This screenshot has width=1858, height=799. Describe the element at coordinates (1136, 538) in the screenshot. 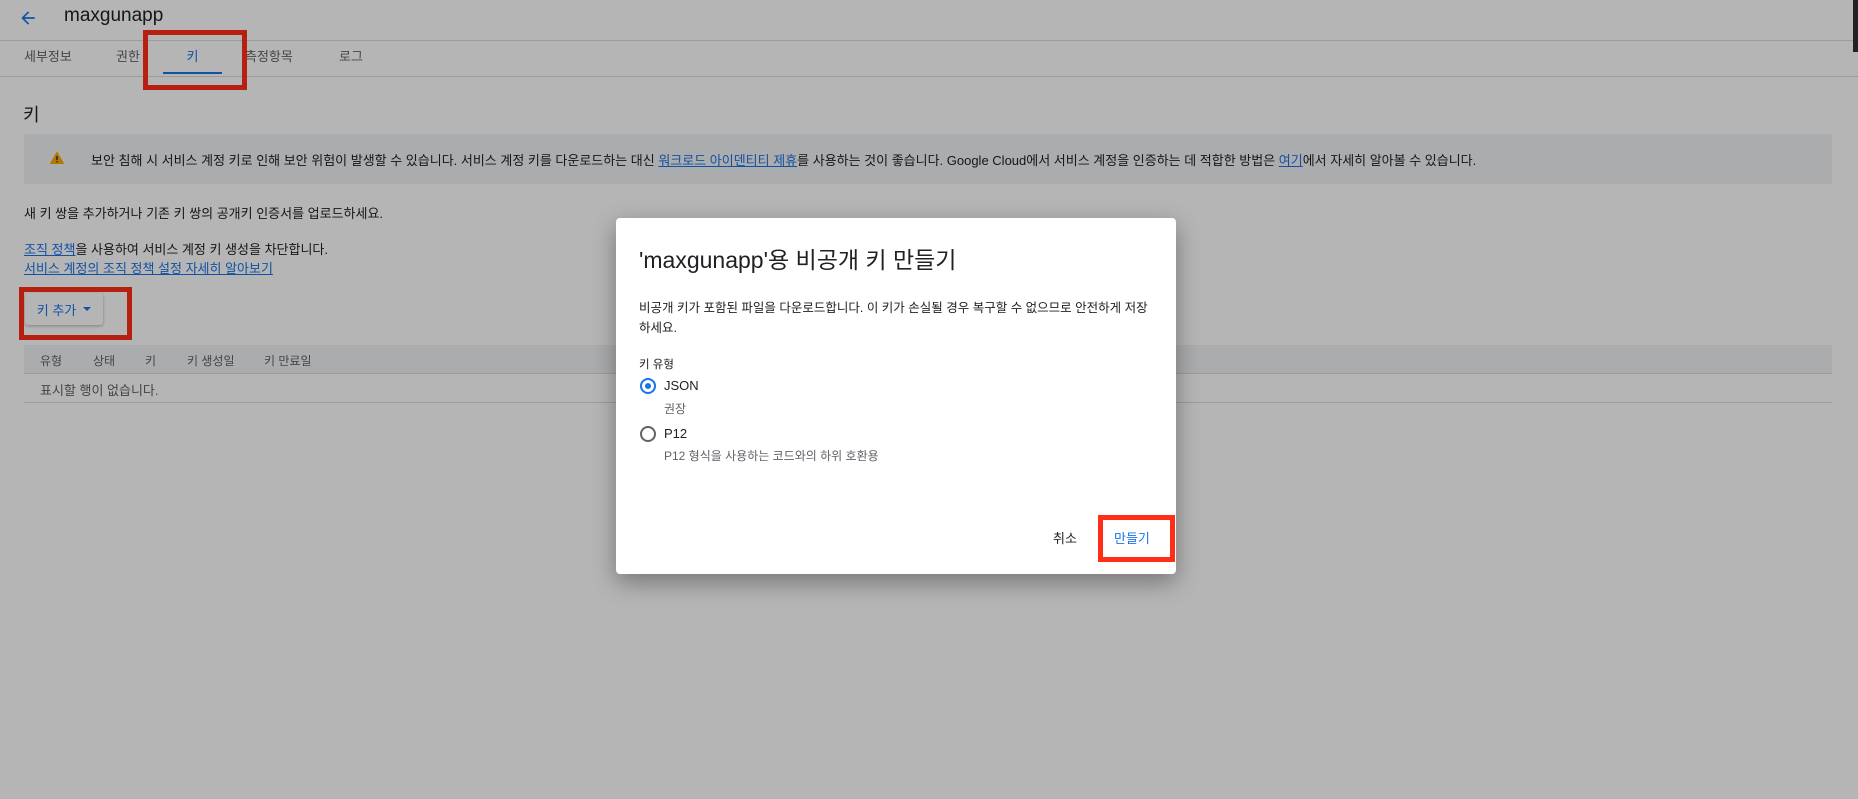

I see `highlight-box-create` at that location.